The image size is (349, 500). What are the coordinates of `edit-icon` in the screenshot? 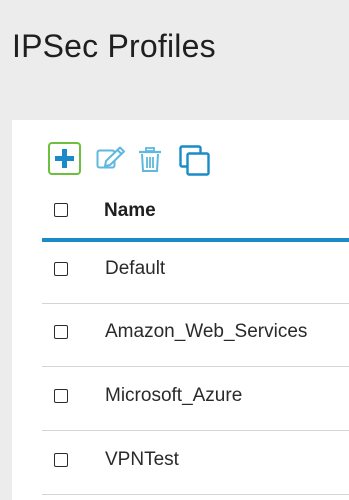 It's located at (110, 157).